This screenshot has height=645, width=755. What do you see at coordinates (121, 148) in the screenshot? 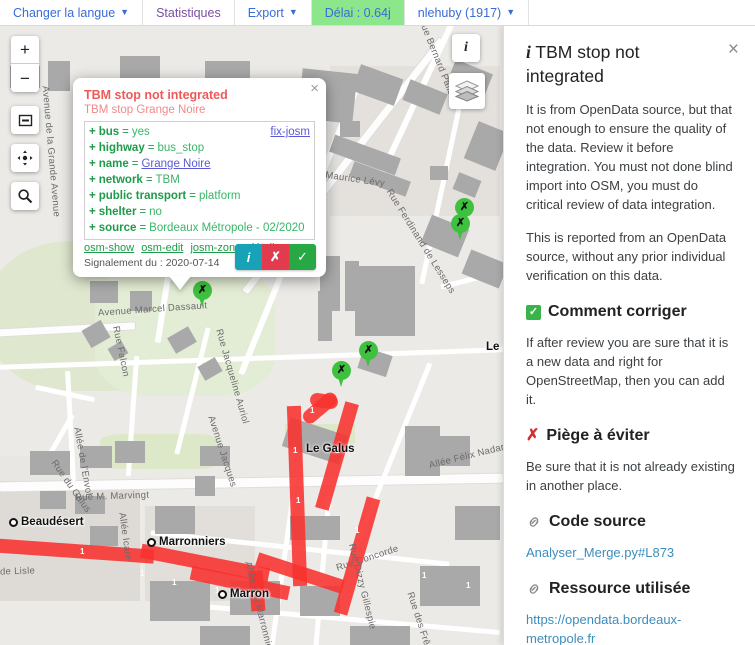
I see `tag-key: highway` at bounding box center [121, 148].